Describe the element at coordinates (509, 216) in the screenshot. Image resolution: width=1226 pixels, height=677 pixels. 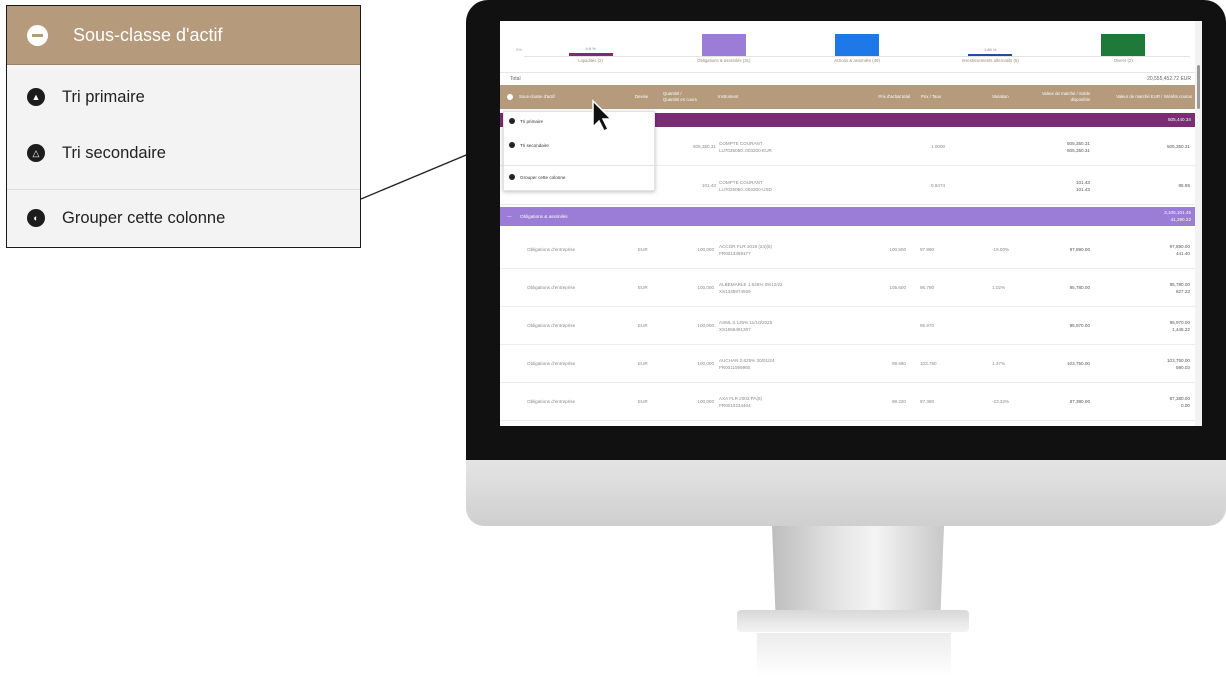
I see `collapse-icon: —` at that location.